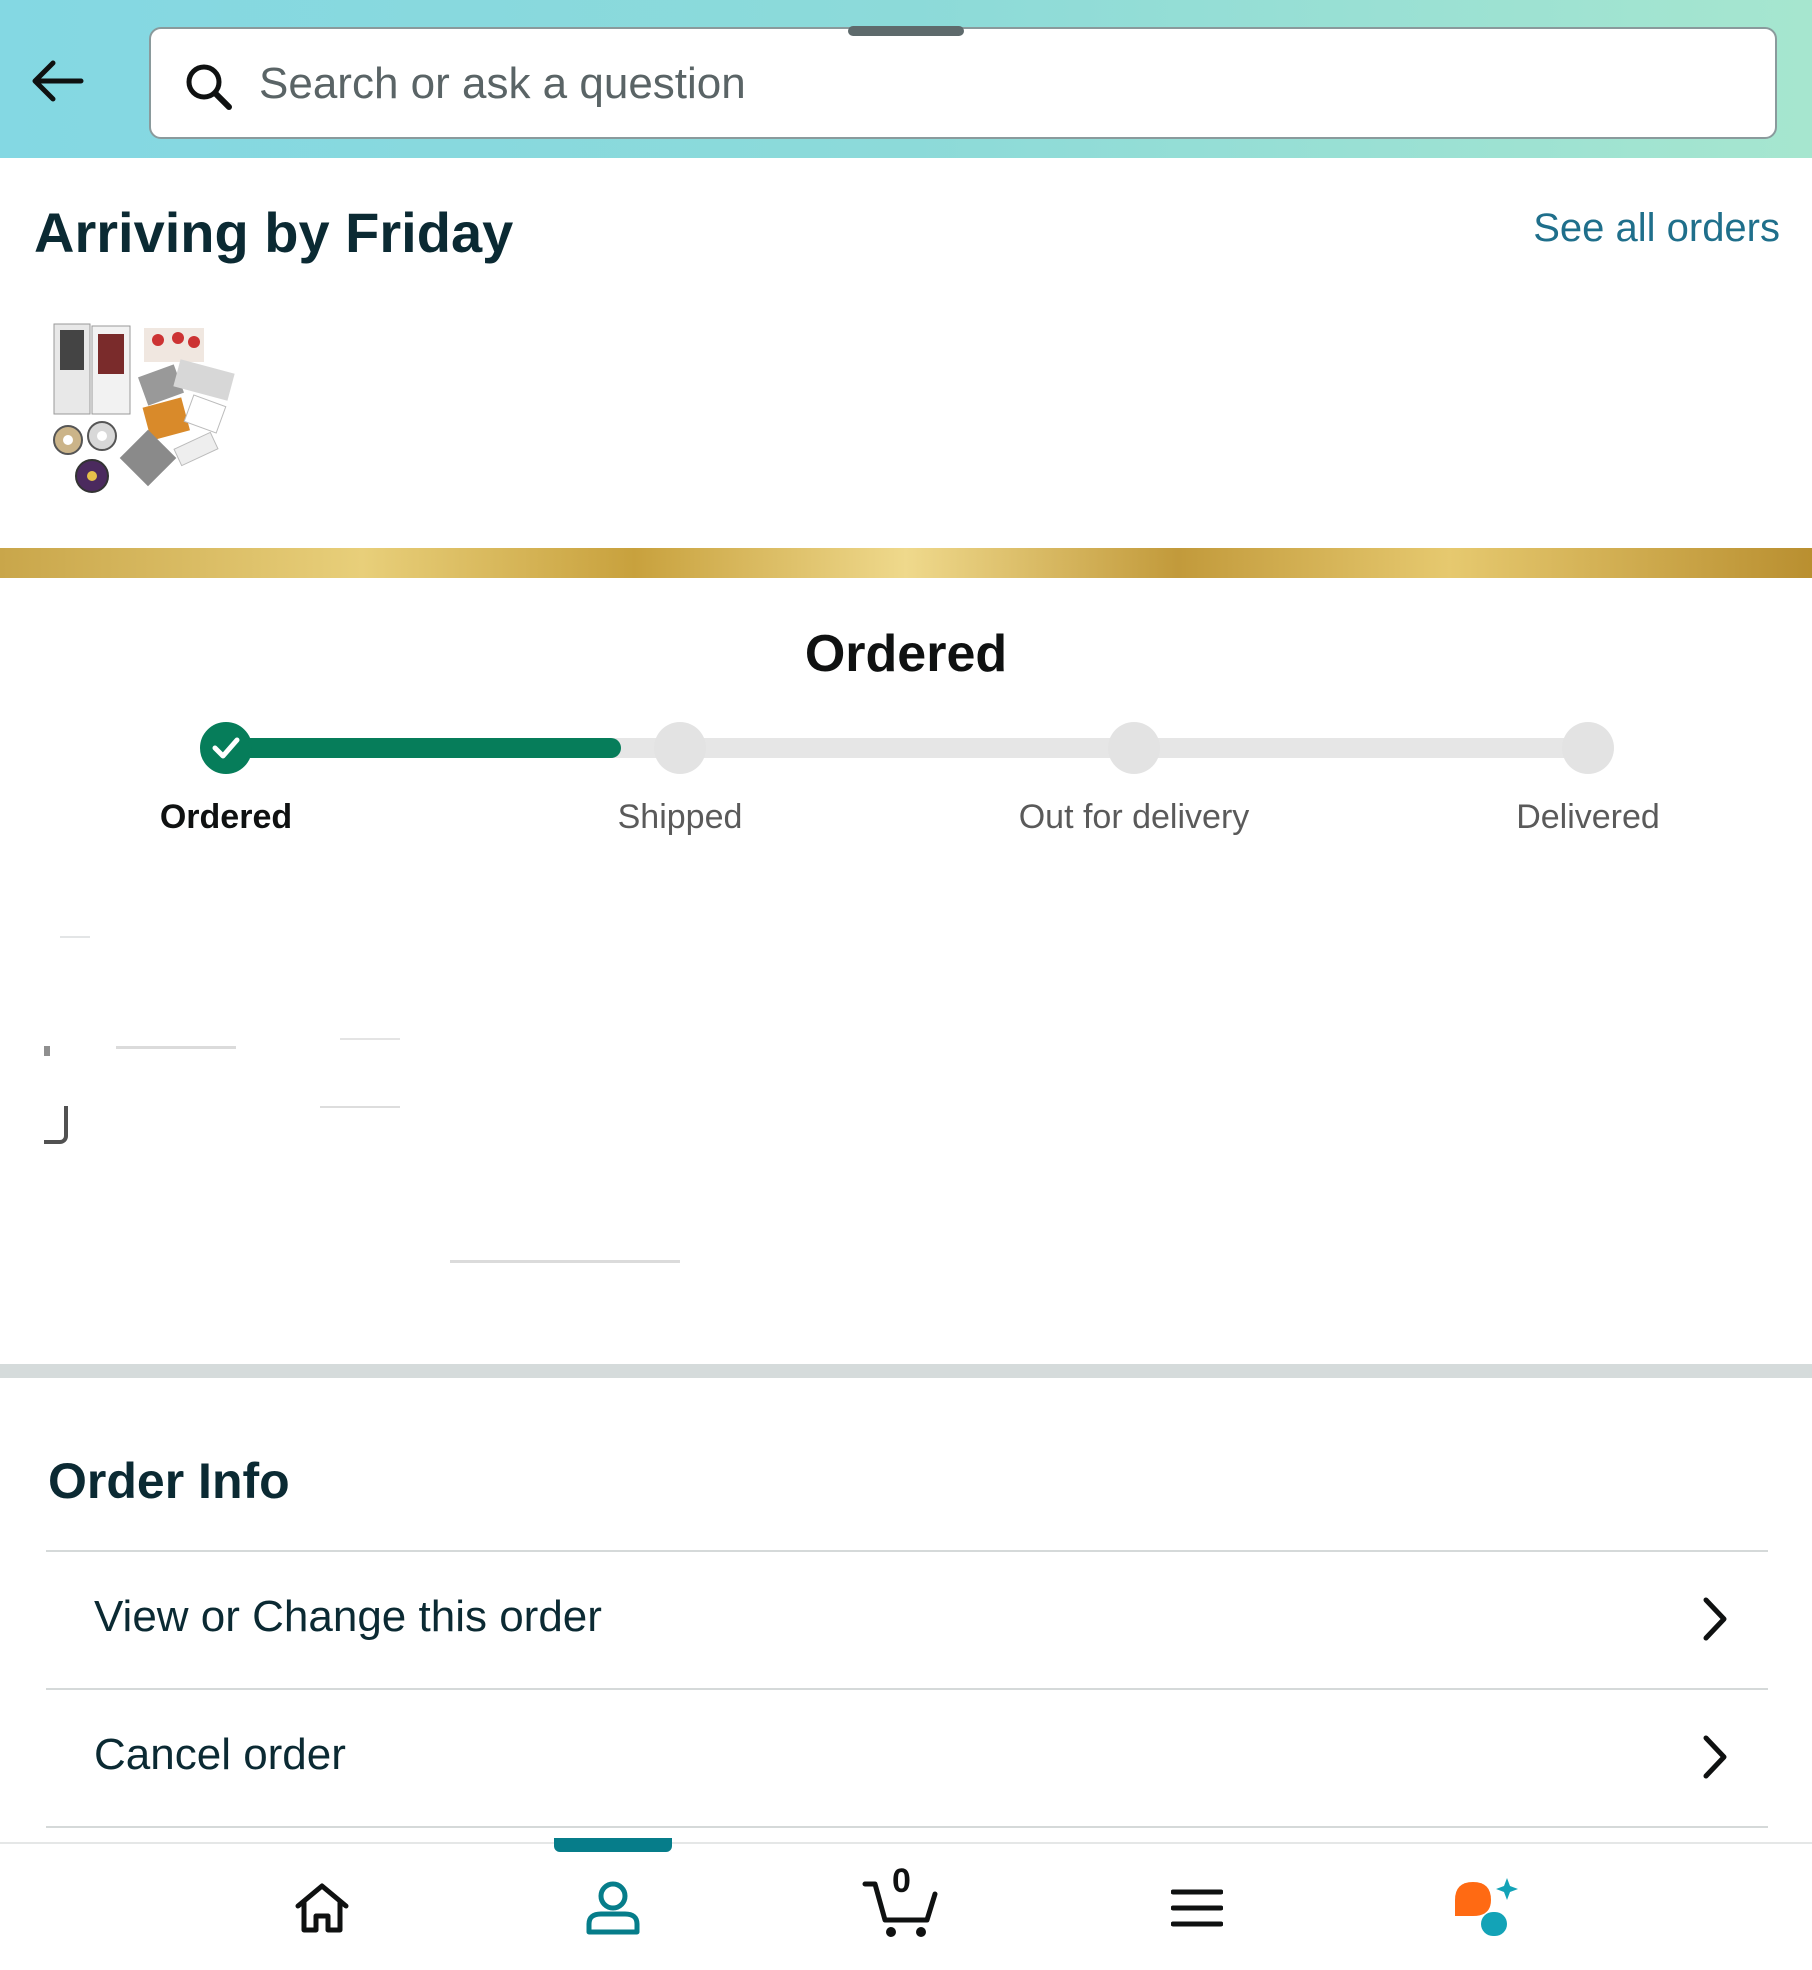 The width and height of the screenshot is (1812, 1970). What do you see at coordinates (906, 31) in the screenshot?
I see `grab-handle` at bounding box center [906, 31].